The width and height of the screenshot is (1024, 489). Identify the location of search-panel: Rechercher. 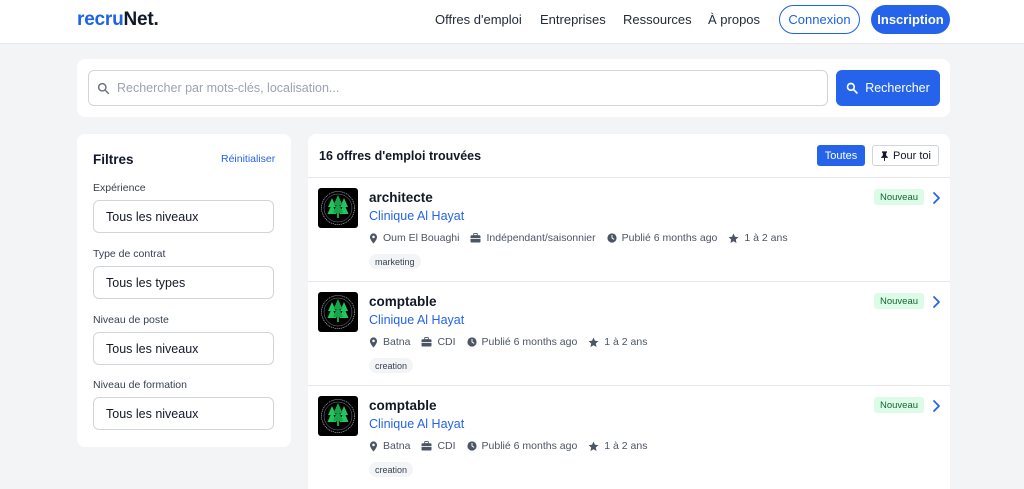
(513, 88).